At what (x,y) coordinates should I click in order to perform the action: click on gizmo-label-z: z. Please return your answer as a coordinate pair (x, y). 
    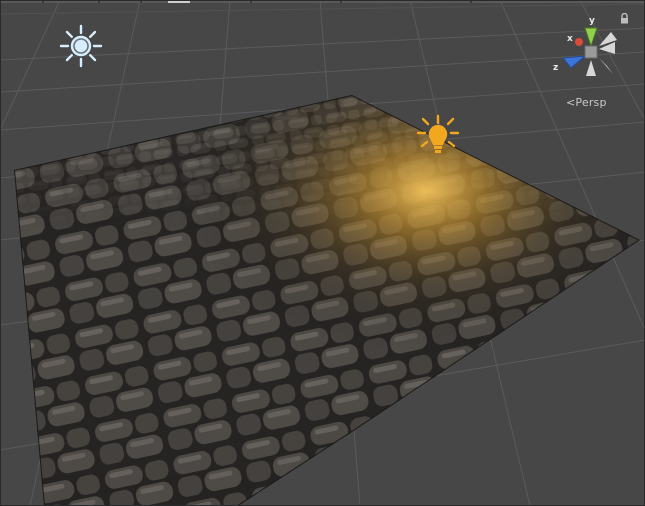
    Looking at the image, I should click on (555, 68).